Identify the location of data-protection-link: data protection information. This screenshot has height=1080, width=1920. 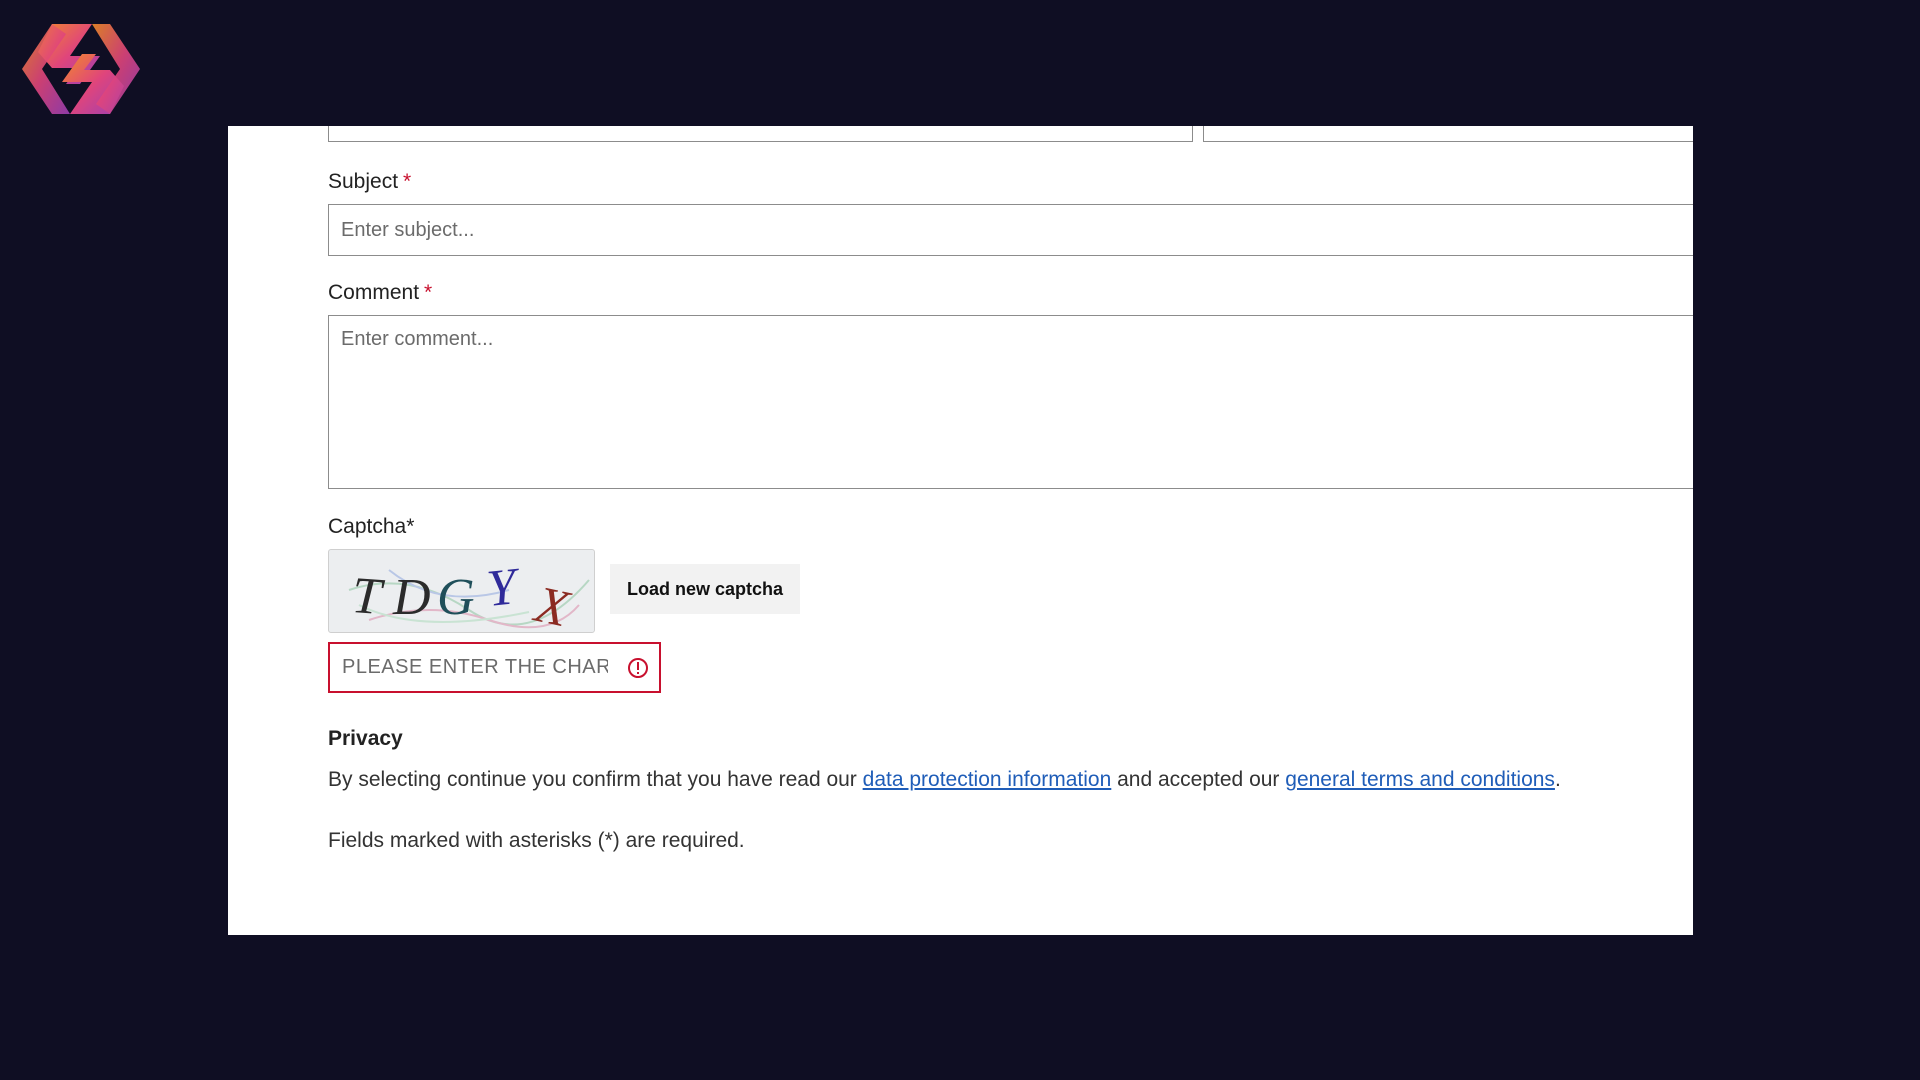
(987, 779).